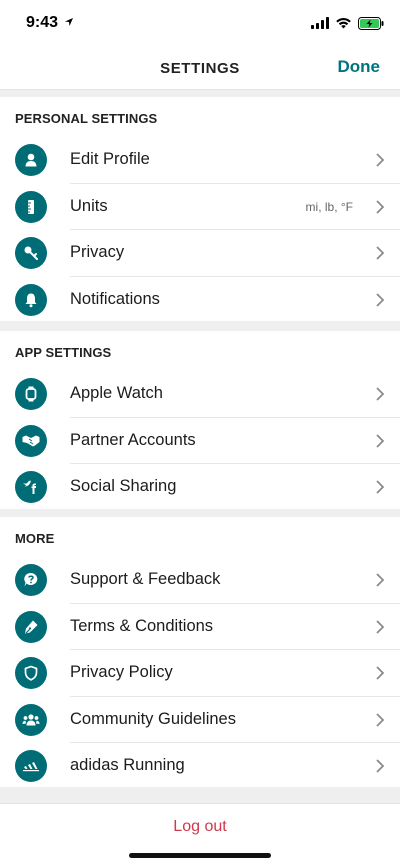  Describe the element at coordinates (31, 719) in the screenshot. I see `group-icon` at that location.